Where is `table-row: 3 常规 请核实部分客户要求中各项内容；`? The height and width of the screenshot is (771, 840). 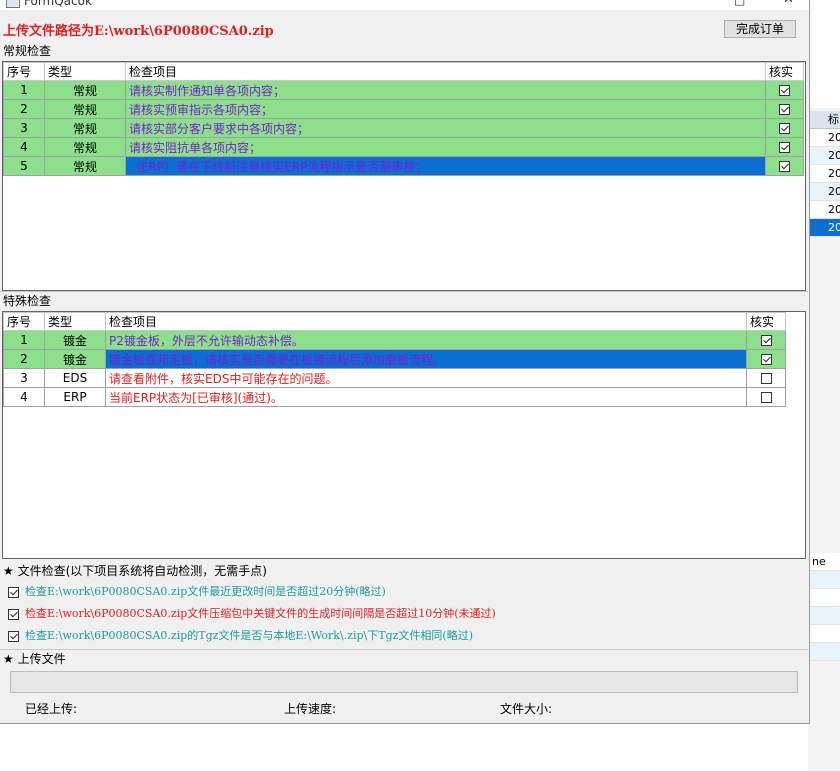 table-row: 3 常规 请核实部分客户要求中各项内容； is located at coordinates (403, 128).